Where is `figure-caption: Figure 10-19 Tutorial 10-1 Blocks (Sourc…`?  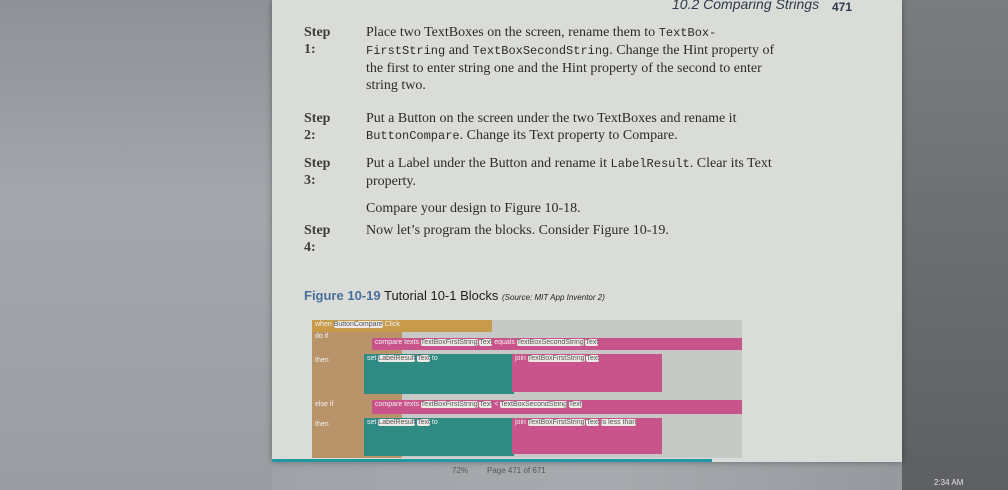
figure-caption: Figure 10-19 Tutorial 10-1 Blocks (Sourc… is located at coordinates (454, 295).